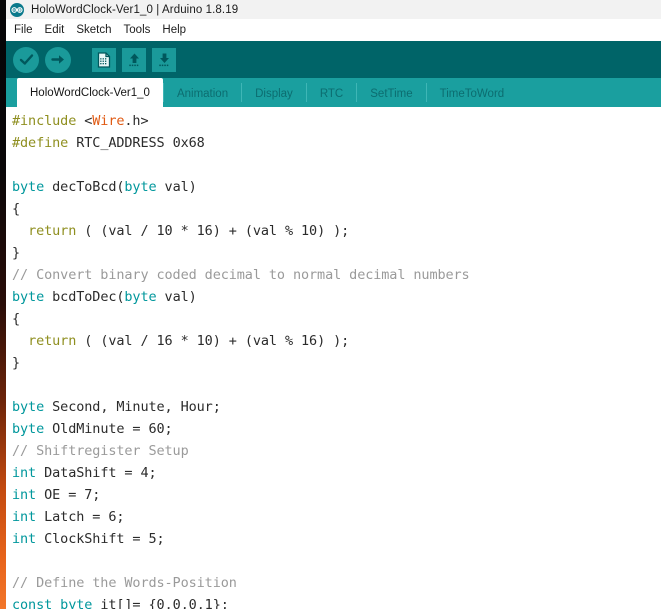  I want to click on tab-rtc: RTC, so click(331, 93).